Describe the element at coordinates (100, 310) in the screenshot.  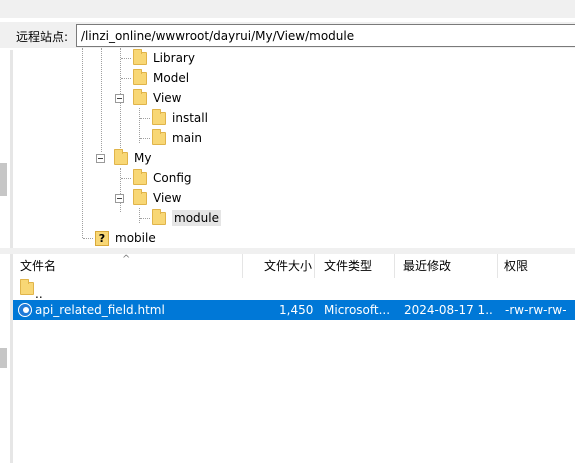
I see `file-name: api_related_field.html` at that location.